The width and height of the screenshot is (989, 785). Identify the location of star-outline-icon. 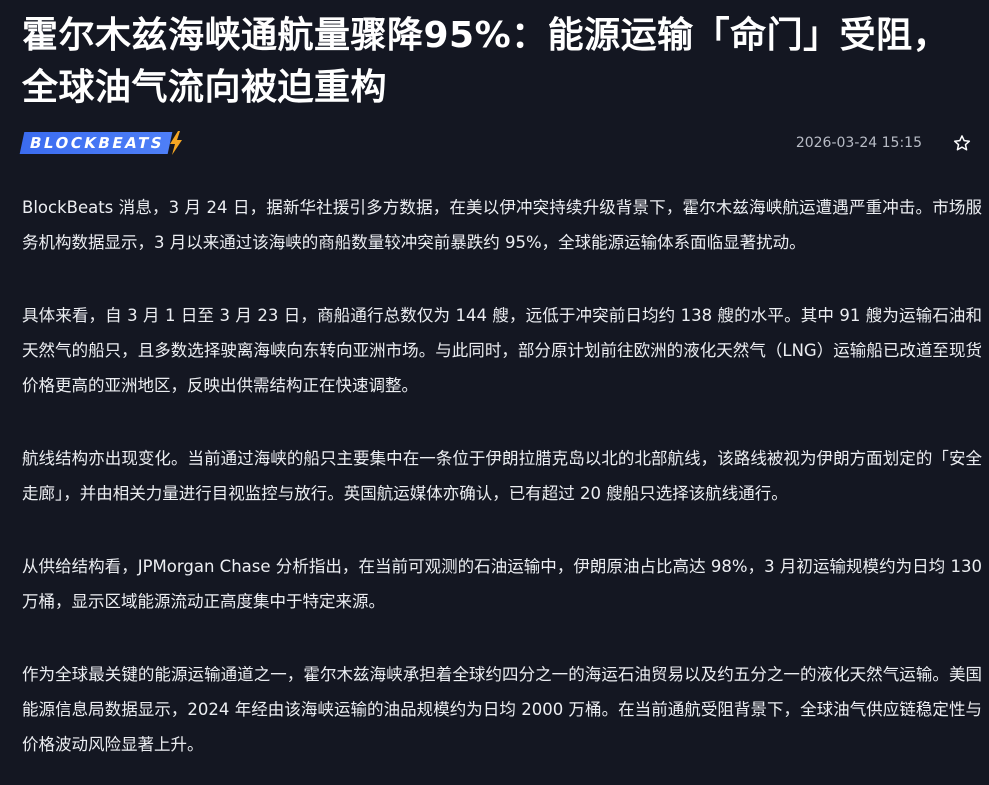
(962, 143).